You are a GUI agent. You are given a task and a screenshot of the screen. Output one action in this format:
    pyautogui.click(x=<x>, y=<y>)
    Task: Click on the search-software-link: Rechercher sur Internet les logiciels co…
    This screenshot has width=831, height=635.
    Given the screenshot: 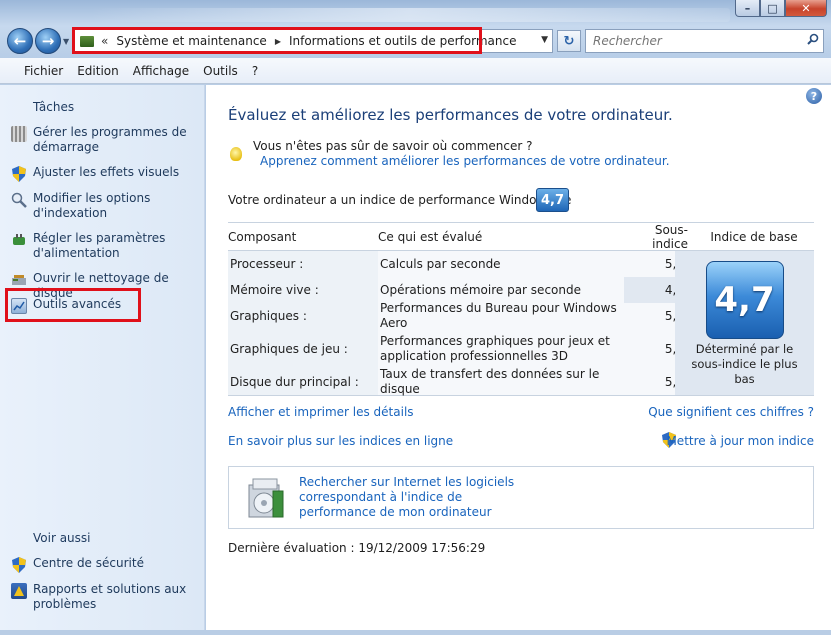 What is the action you would take?
    pyautogui.click(x=419, y=497)
    